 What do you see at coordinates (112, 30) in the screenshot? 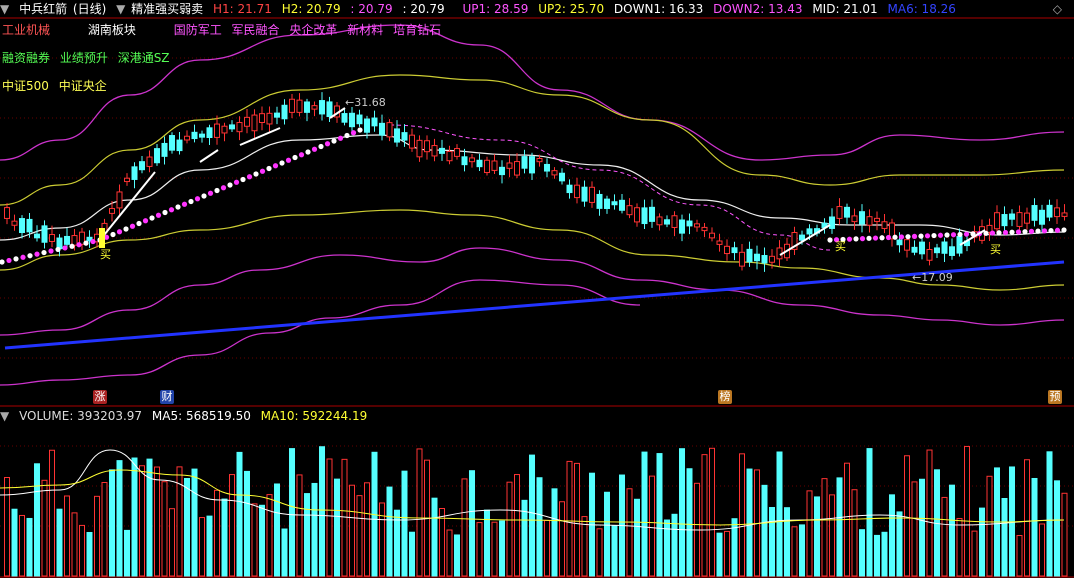
I see `tag-item: 湖南板块` at bounding box center [112, 30].